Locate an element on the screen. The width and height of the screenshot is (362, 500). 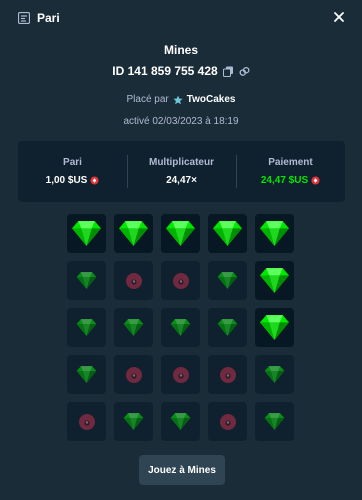
stat-payout: Paiement 24,47 $US is located at coordinates (290, 171).